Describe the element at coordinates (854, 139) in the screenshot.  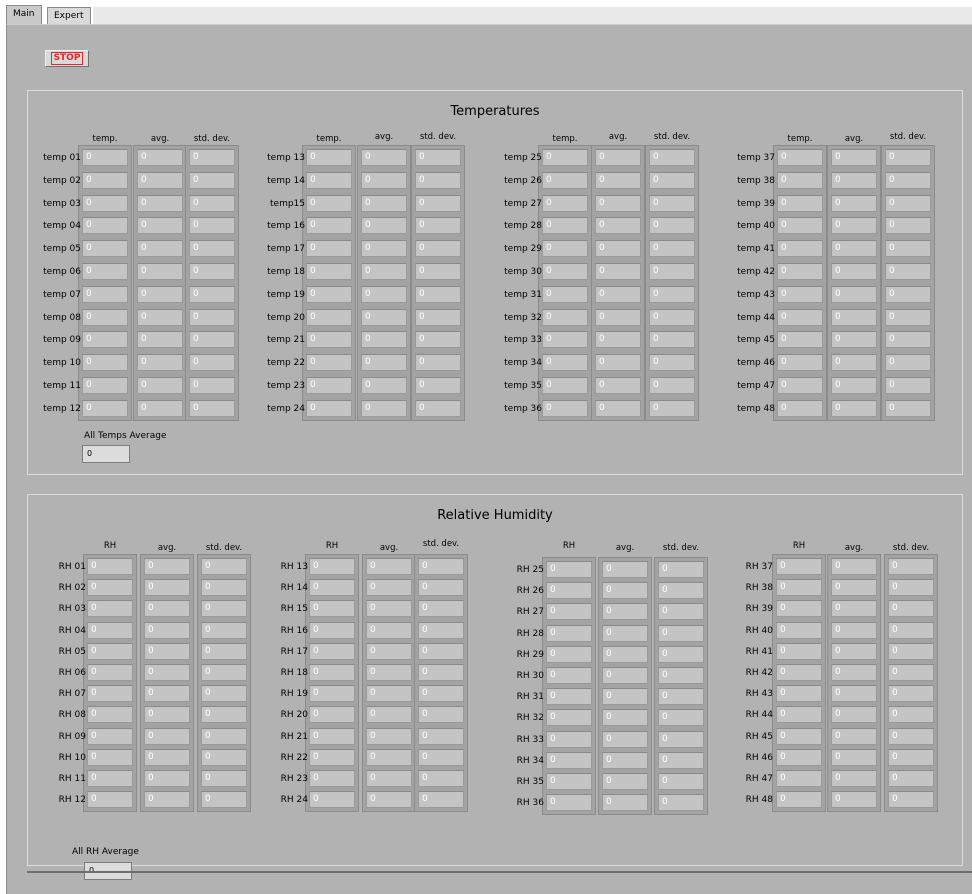
I see `temperatures-group4-header-2: avg.` at that location.